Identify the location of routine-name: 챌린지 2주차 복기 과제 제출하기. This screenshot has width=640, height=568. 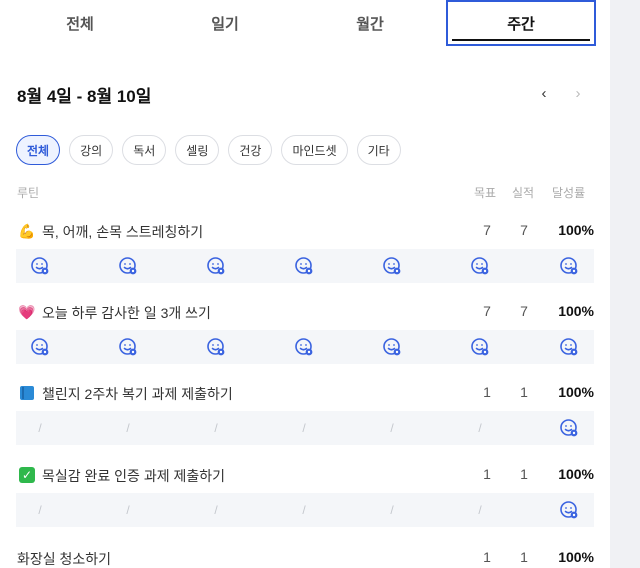
(137, 394).